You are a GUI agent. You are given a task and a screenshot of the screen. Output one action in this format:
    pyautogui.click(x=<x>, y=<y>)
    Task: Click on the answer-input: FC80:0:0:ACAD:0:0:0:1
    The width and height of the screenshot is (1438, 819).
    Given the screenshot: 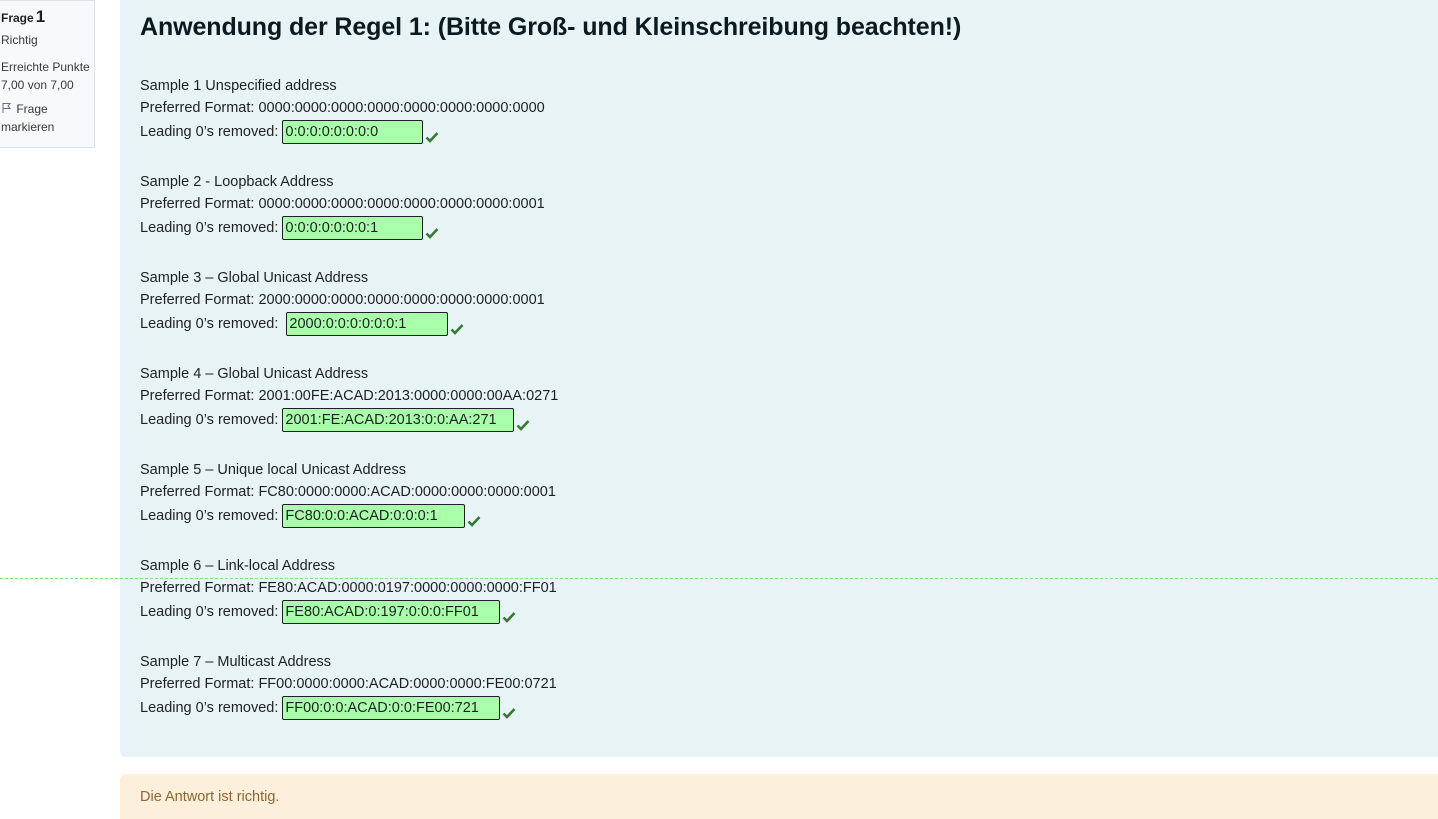 What is the action you would take?
    pyautogui.click(x=374, y=516)
    